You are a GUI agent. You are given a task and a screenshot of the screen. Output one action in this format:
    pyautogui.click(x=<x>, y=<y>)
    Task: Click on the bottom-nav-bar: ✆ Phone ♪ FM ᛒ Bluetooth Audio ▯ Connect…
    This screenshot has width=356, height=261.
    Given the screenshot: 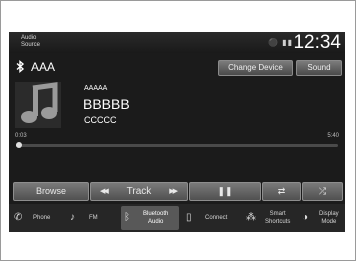 What is the action you would take?
    pyautogui.click(x=177, y=218)
    